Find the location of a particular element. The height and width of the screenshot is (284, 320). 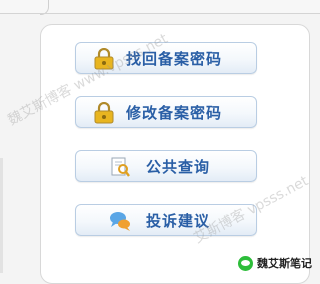

brand-badge: 魏艾斯笔记 is located at coordinates (275, 263).